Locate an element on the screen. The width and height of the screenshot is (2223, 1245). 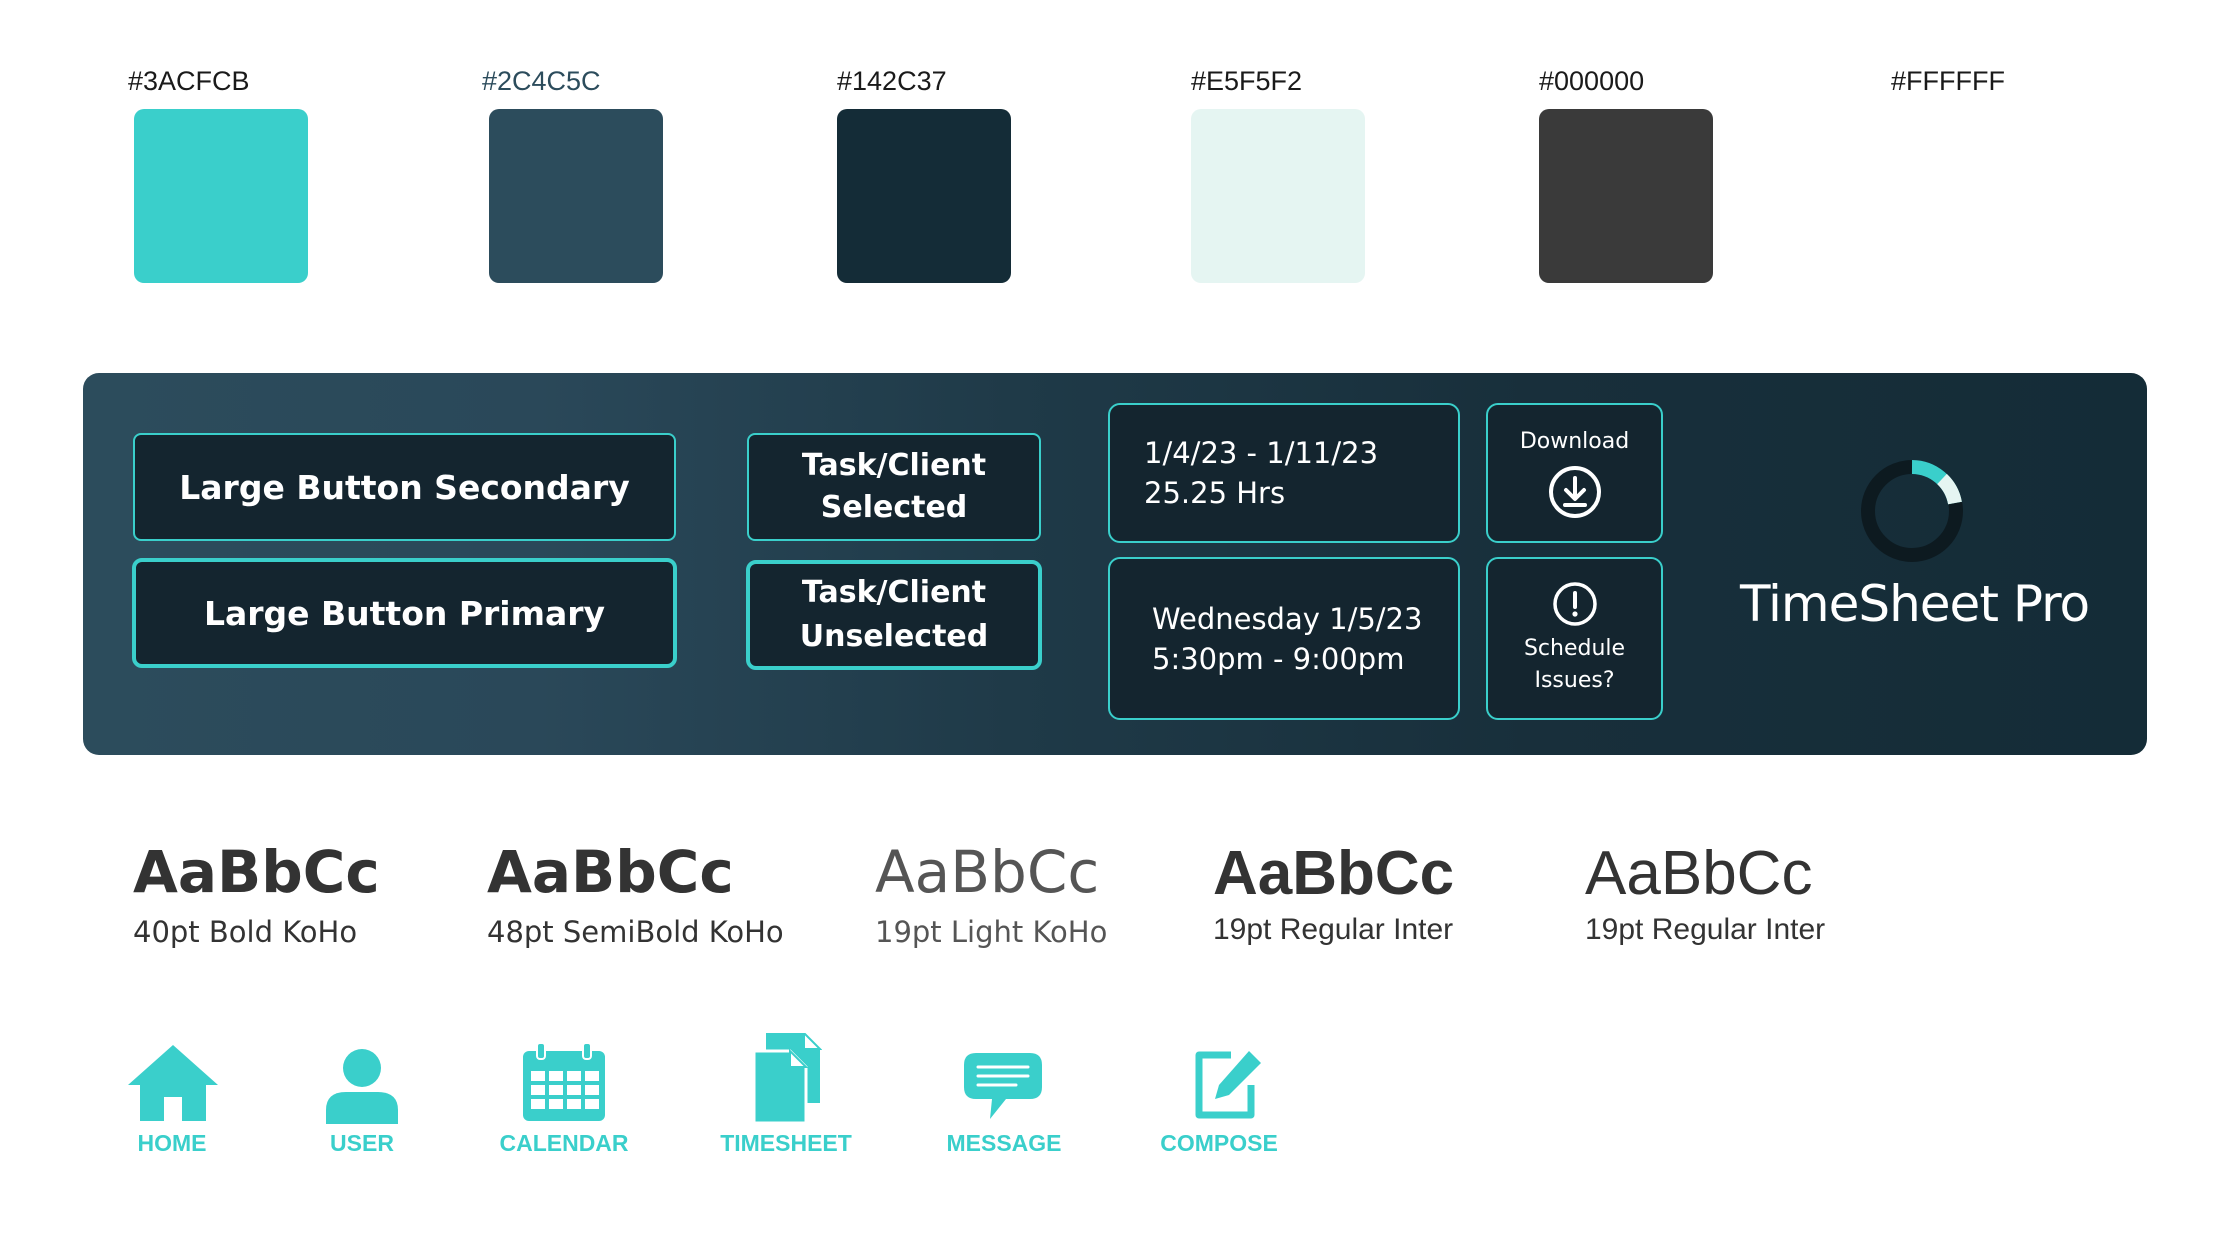
swatch-label: #142C37 is located at coordinates (892, 81).